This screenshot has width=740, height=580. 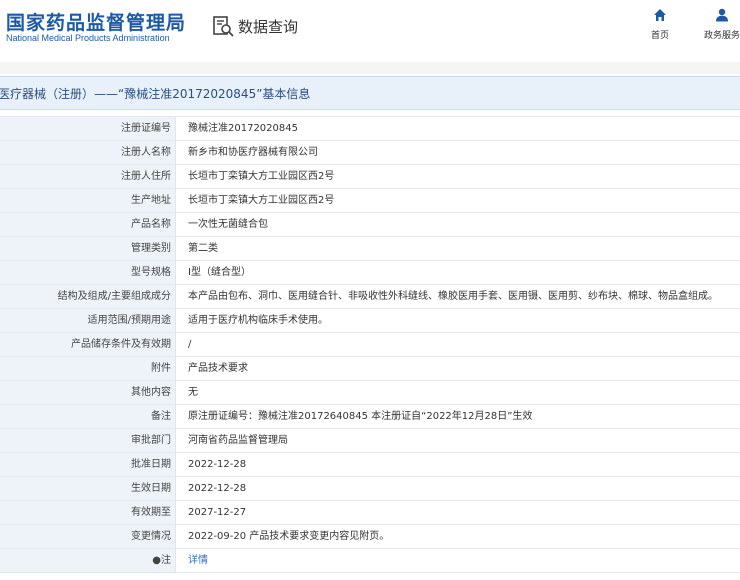 I want to click on table-row: 批准日期 2022-12-28, so click(x=370, y=465).